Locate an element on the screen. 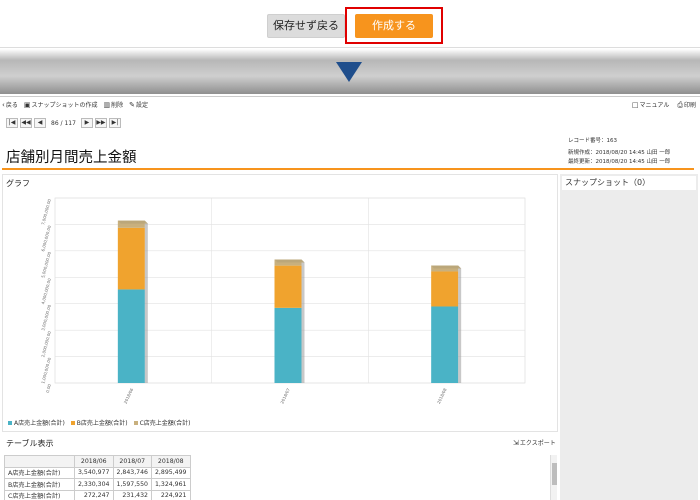 The image size is (700, 500). export-link: ⇲エクスポート is located at coordinates (534, 442).